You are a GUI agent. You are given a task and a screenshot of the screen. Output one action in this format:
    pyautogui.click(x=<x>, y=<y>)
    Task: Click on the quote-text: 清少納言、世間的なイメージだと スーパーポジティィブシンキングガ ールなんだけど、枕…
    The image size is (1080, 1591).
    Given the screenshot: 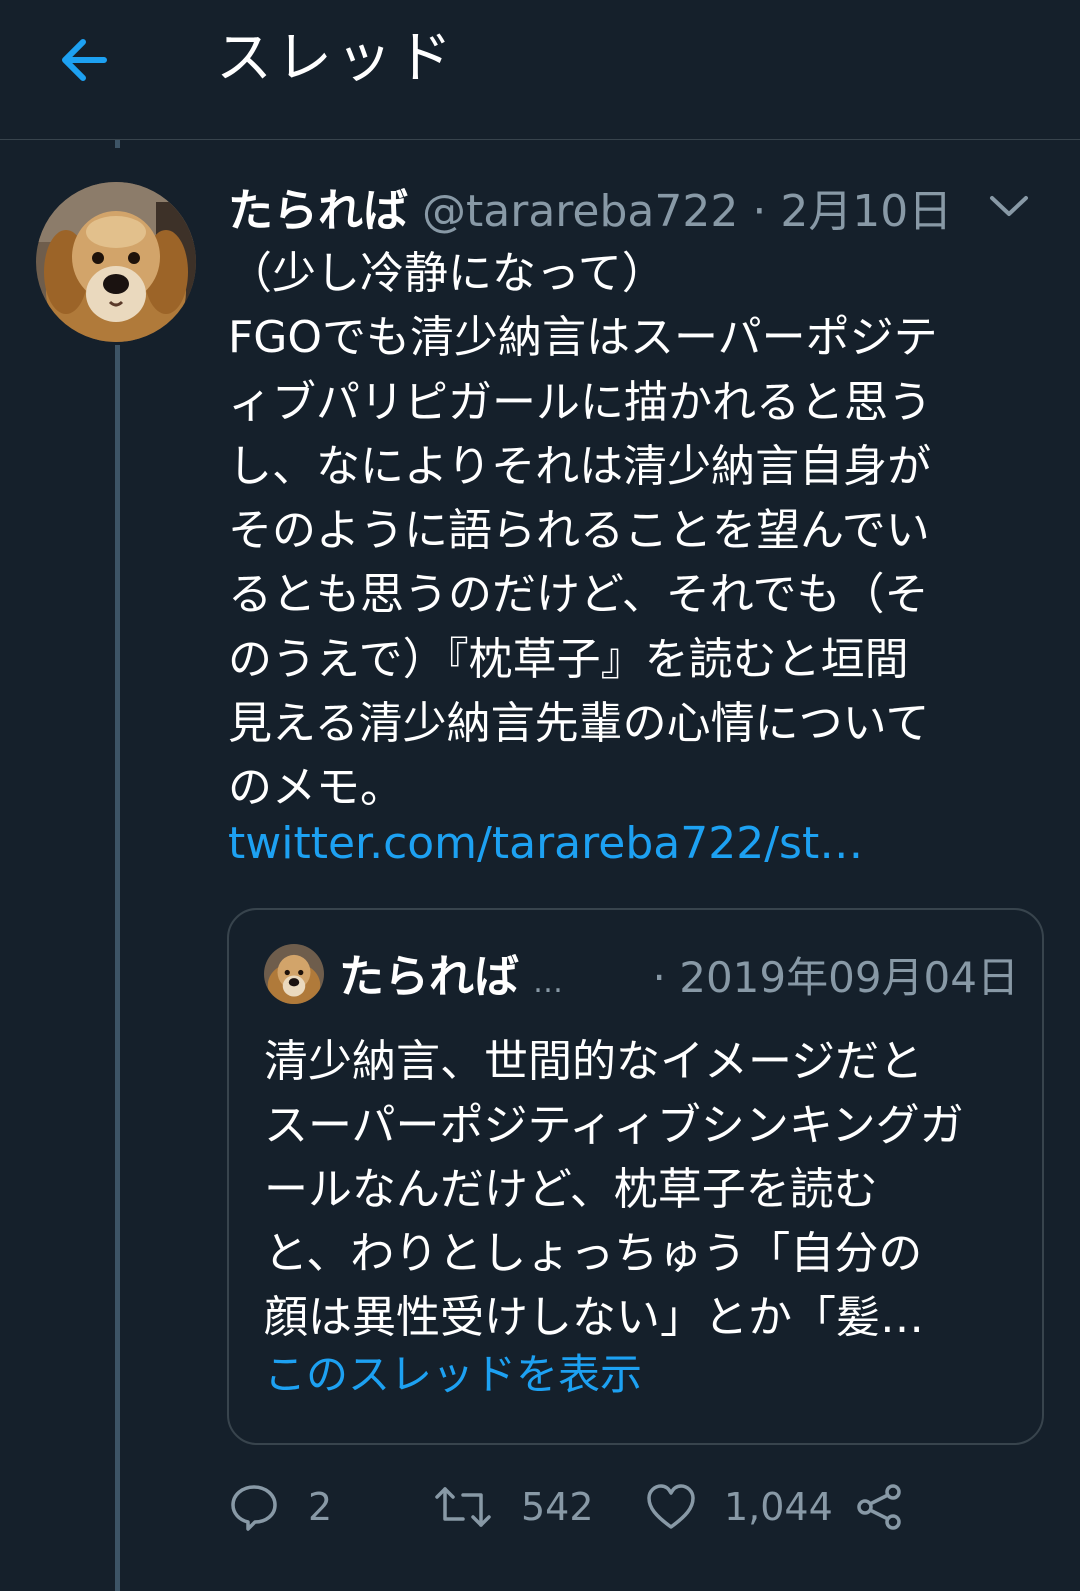 What is the action you would take?
    pyautogui.click(x=614, y=1189)
    